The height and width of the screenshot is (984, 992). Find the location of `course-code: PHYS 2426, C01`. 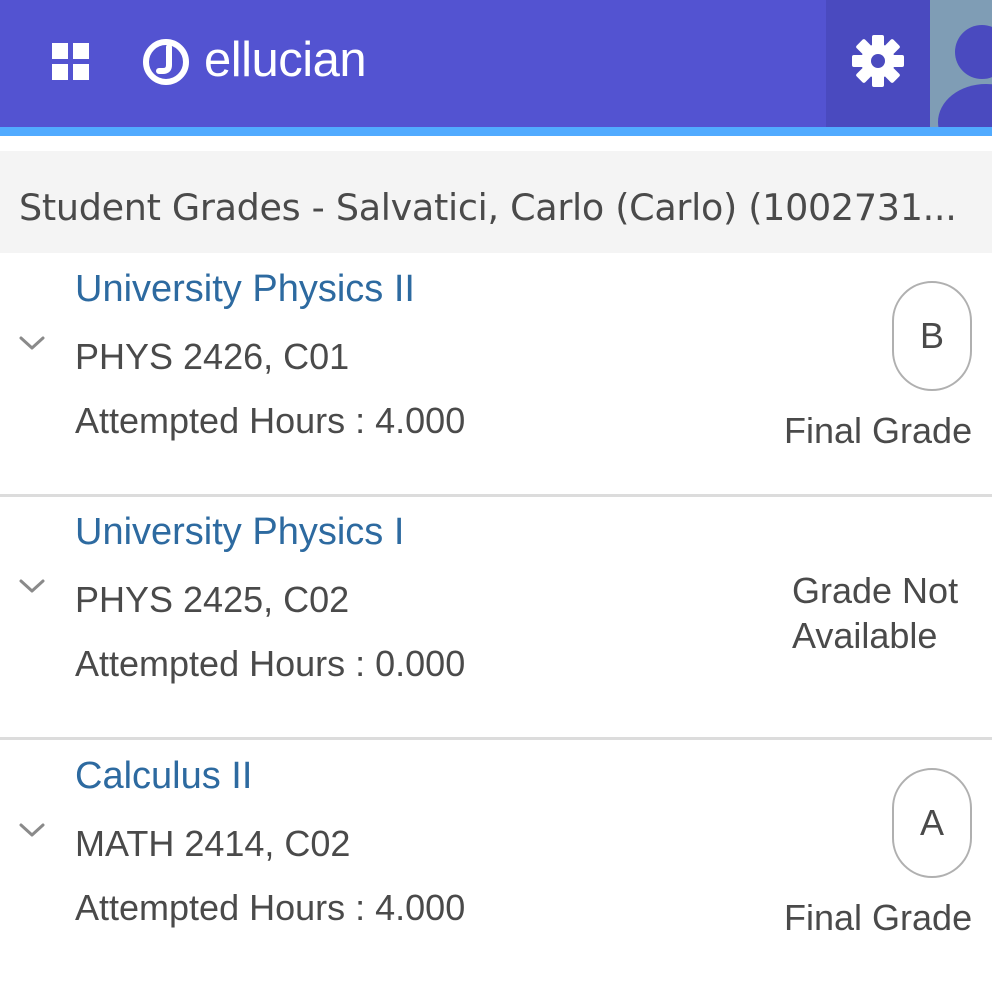

course-code: PHYS 2426, C01 is located at coordinates (212, 356).